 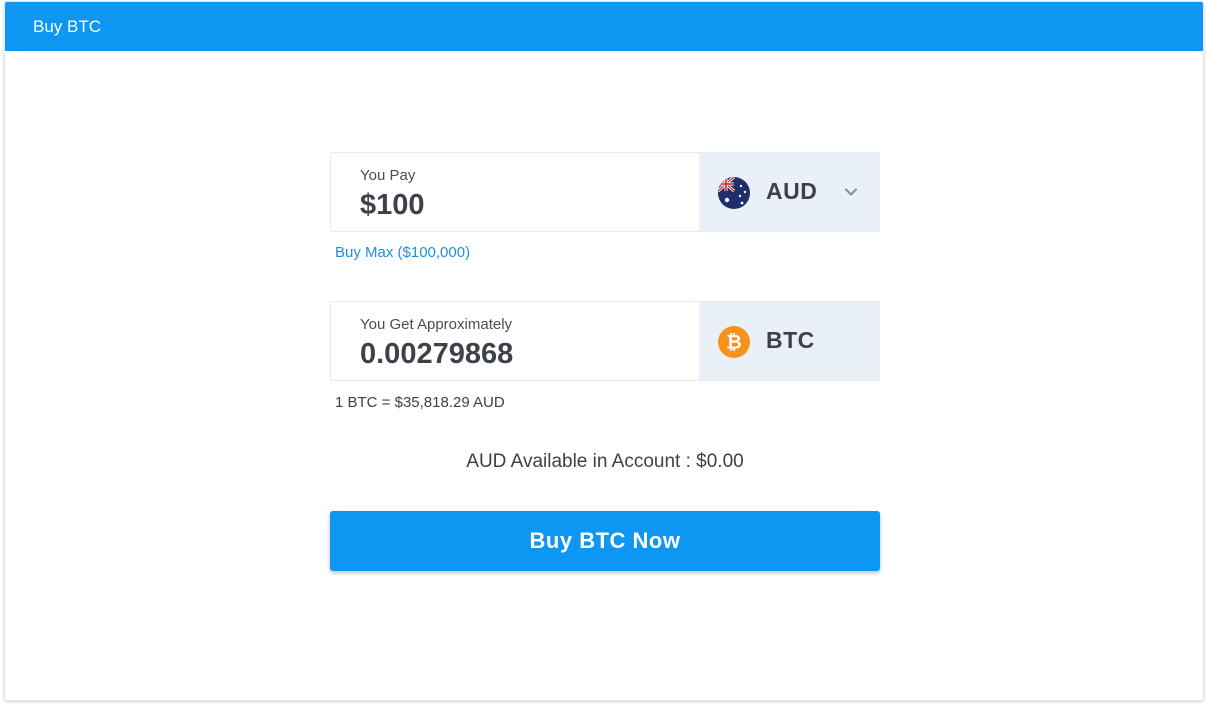 I want to click on pay-amount-input, so click(x=520, y=205).